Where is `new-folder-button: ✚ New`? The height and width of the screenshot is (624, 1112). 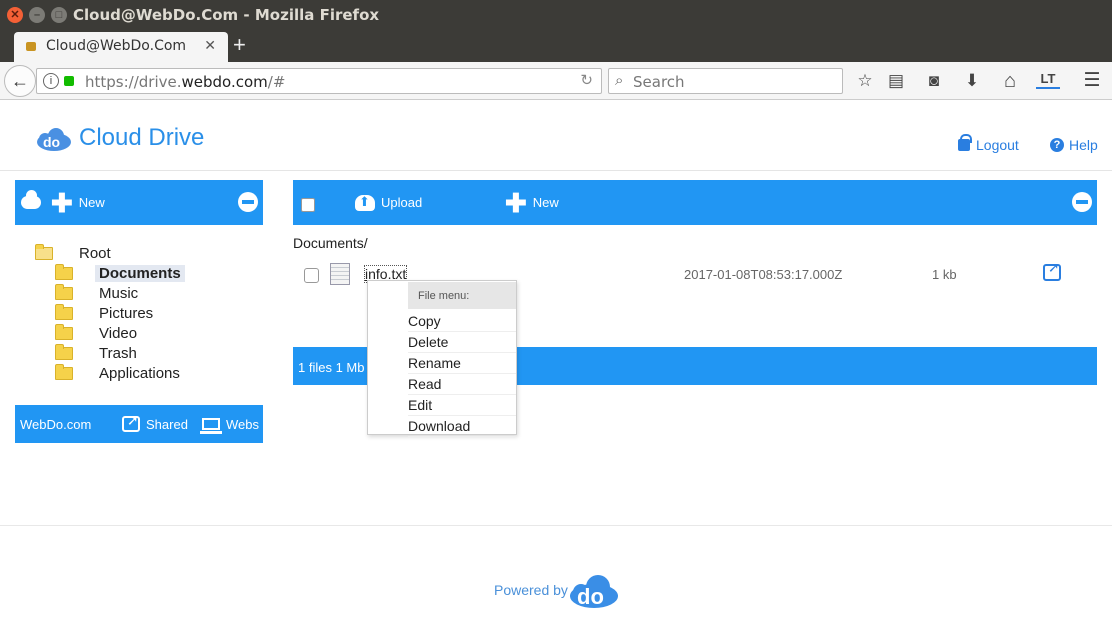 new-folder-button: ✚ New is located at coordinates (78, 202).